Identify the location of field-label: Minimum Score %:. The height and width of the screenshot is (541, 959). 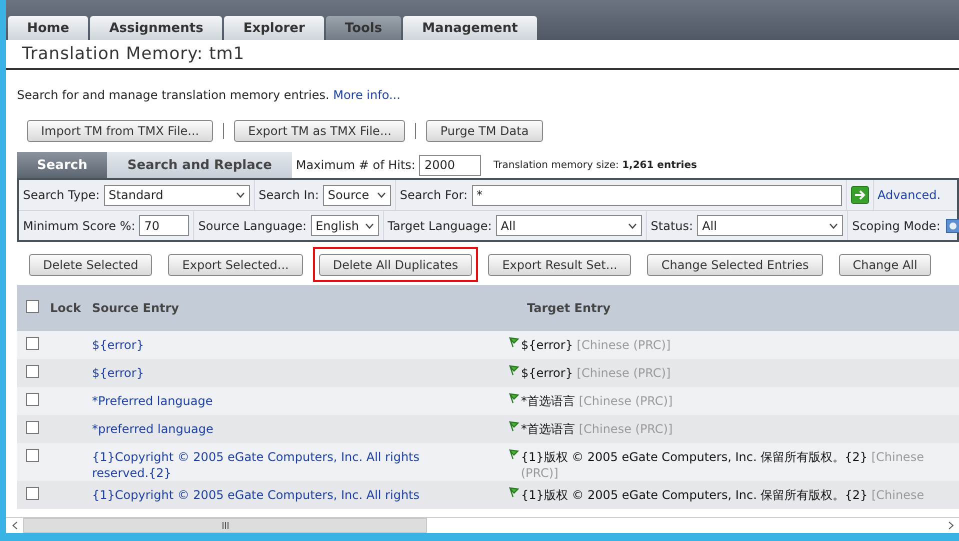
(79, 225).